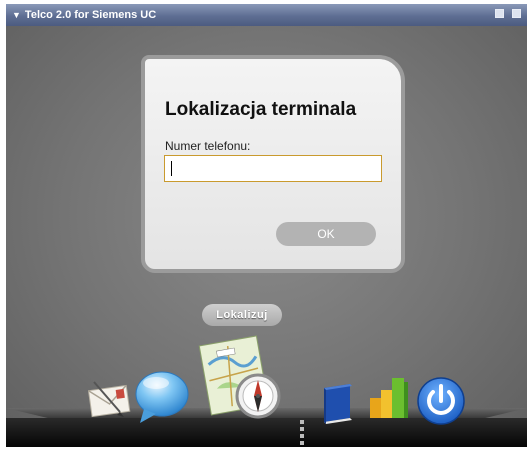 The image size is (529, 449). What do you see at coordinates (326, 234) in the screenshot?
I see `ok-button: OK` at bounding box center [326, 234].